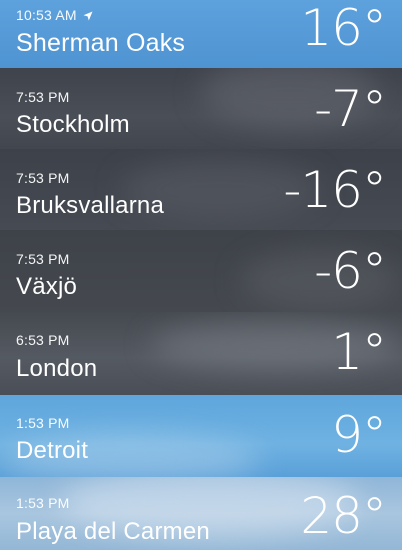  I want to click on city-row-stockholm: 7:53 PM Stockholm -7°, so click(201, 108).